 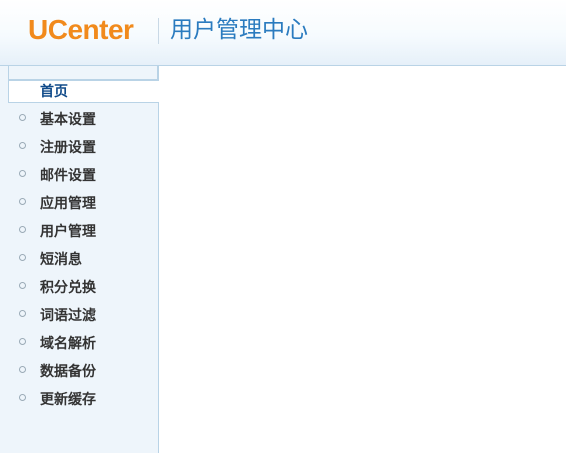 I want to click on nav-item-app-management: 应用管理, so click(x=79, y=204).